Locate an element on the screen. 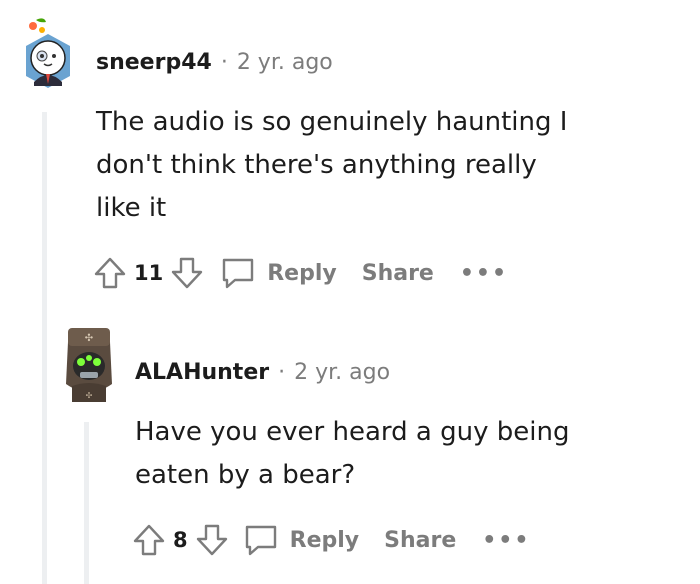 The width and height of the screenshot is (700, 584). comment-actions: 8 Reply Share ••• is located at coordinates (330, 540).